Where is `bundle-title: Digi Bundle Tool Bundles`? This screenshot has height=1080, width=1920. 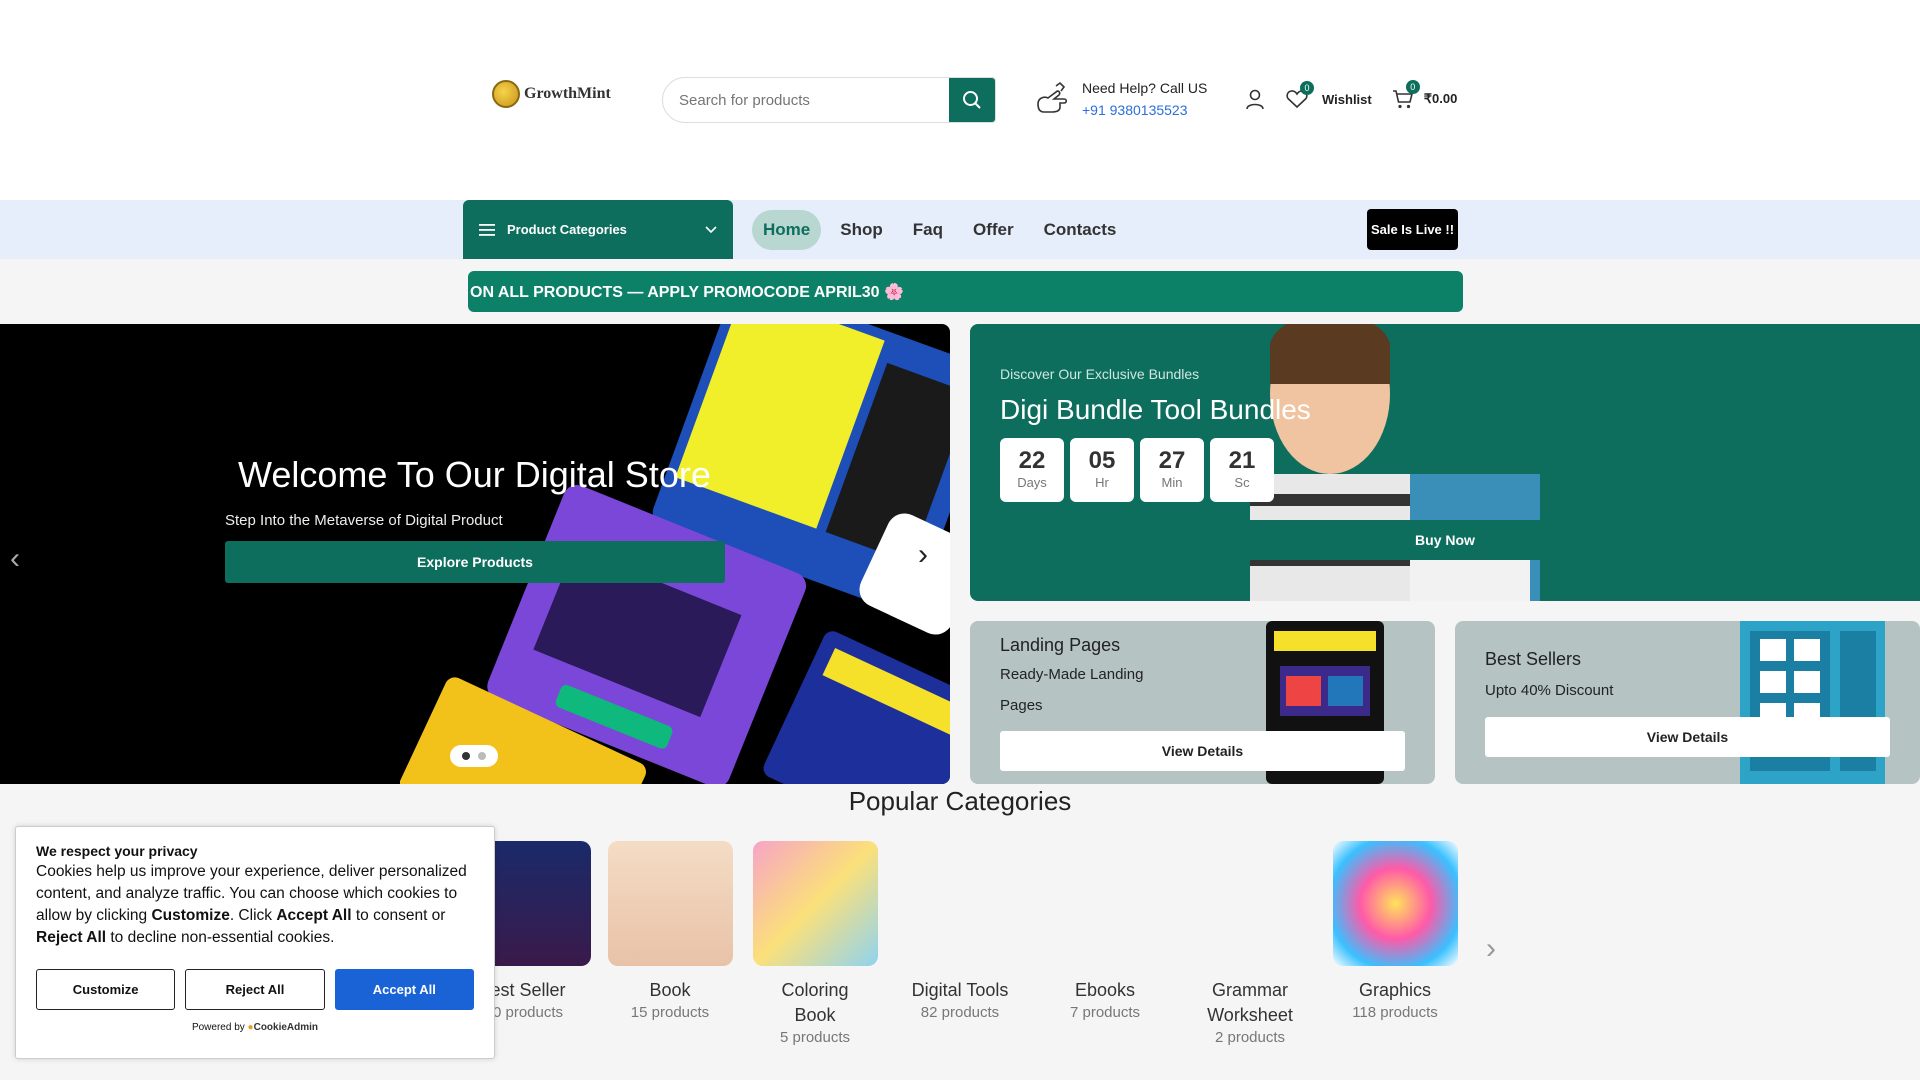
bundle-title: Digi Bundle Tool Bundles is located at coordinates (1155, 409).